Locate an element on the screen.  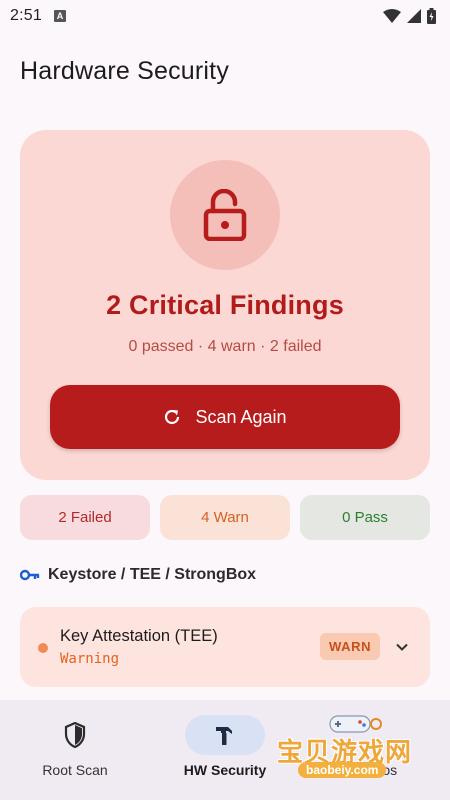
section-title: Keystore / TEE / StrongBox is located at coordinates (152, 574).